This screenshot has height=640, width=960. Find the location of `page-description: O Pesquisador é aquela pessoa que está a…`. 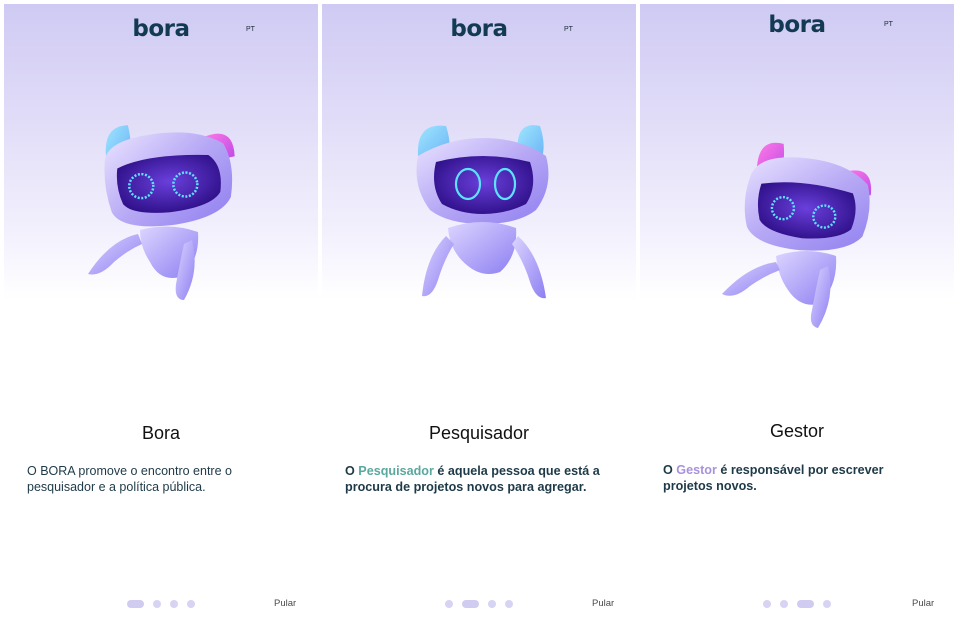

page-description: O Pesquisador é aquela pessoa que está a… is located at coordinates (481, 479).